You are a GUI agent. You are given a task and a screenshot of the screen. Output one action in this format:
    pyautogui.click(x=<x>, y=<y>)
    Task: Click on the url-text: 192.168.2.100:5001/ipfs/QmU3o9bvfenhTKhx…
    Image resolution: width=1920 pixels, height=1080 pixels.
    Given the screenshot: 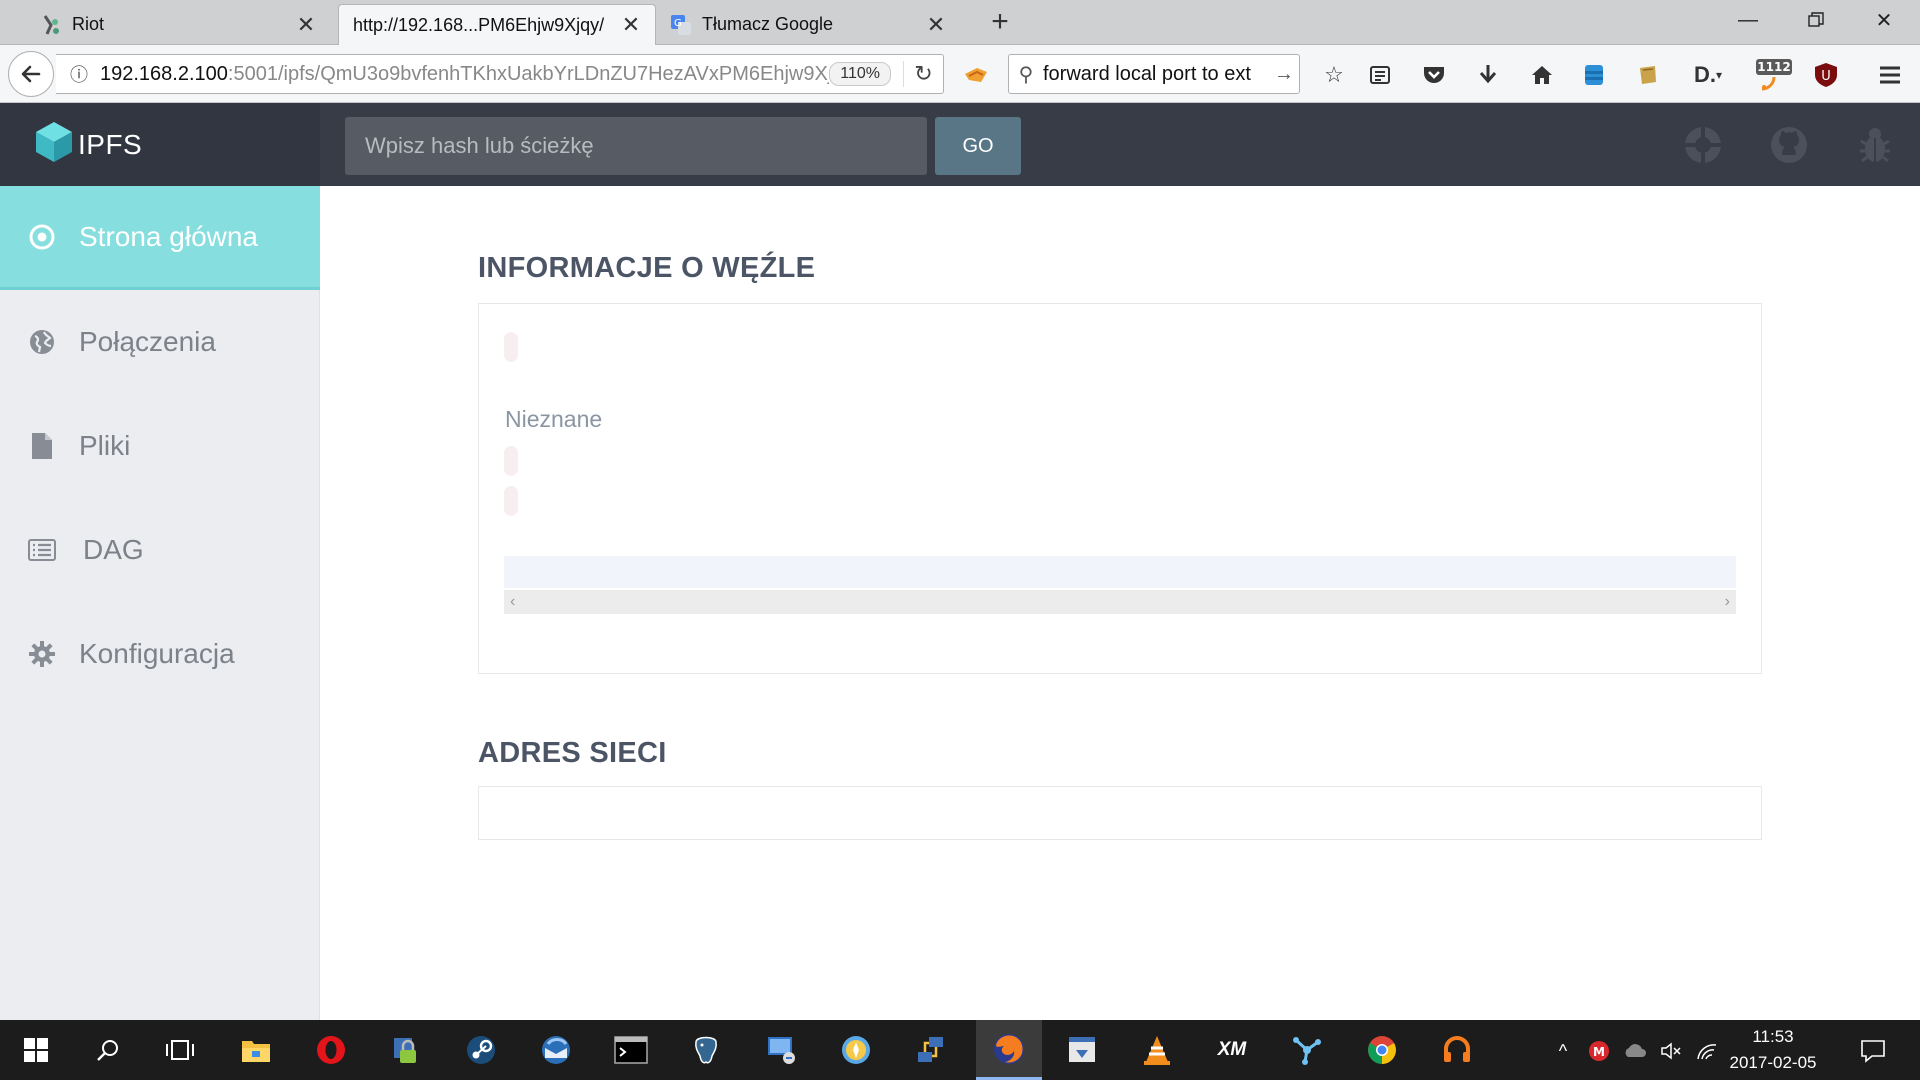 What is the action you would take?
    pyautogui.click(x=464, y=74)
    